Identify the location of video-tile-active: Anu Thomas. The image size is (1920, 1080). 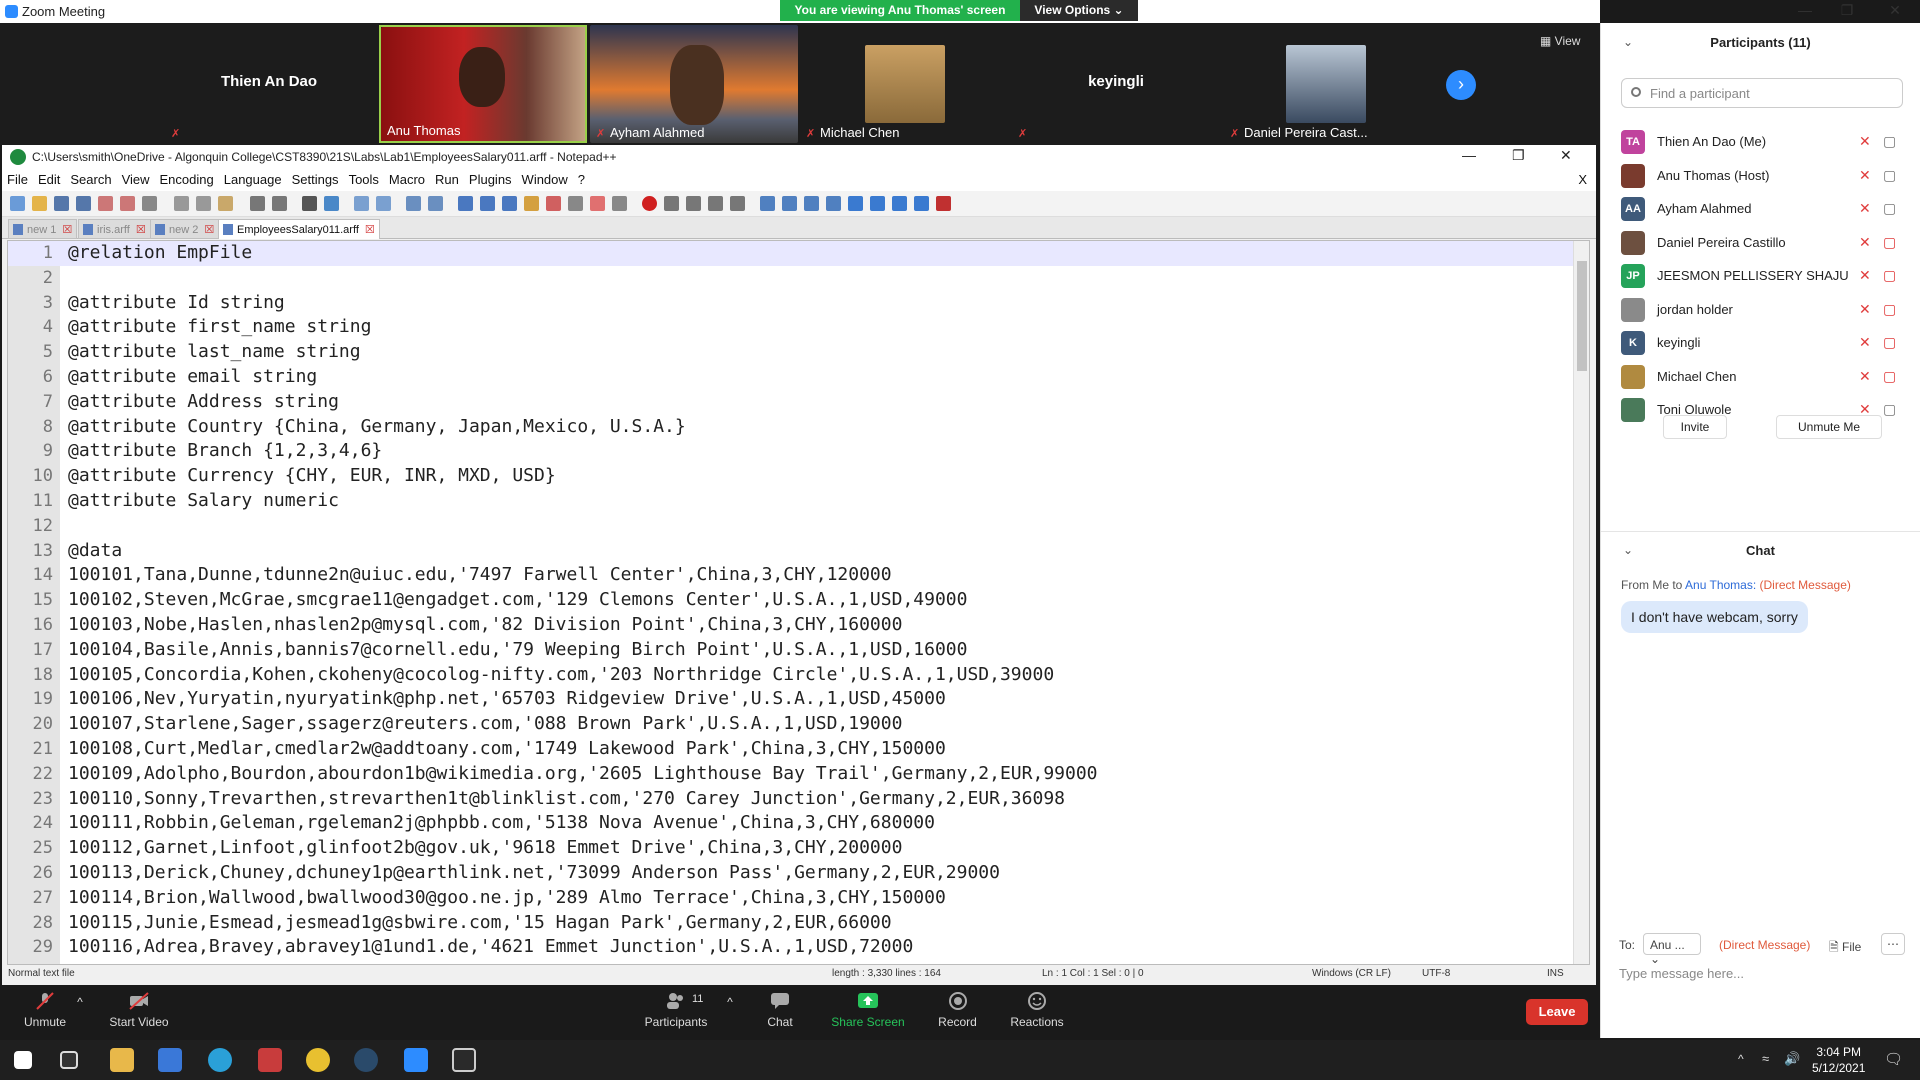
(483, 84).